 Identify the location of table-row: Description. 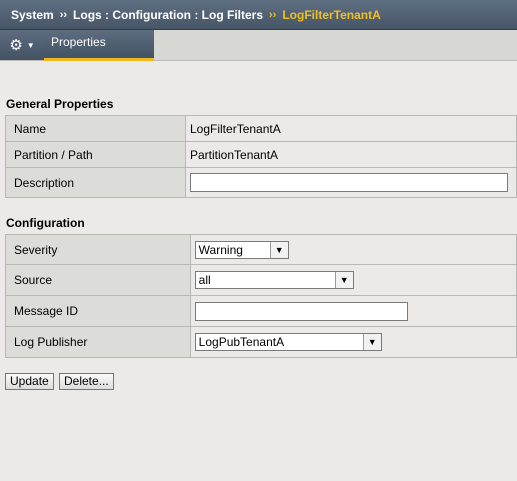
(261, 182).